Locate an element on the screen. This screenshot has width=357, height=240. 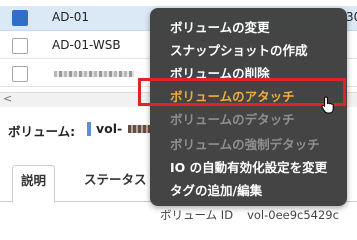
tab-status: ステータス is located at coordinates (115, 183).